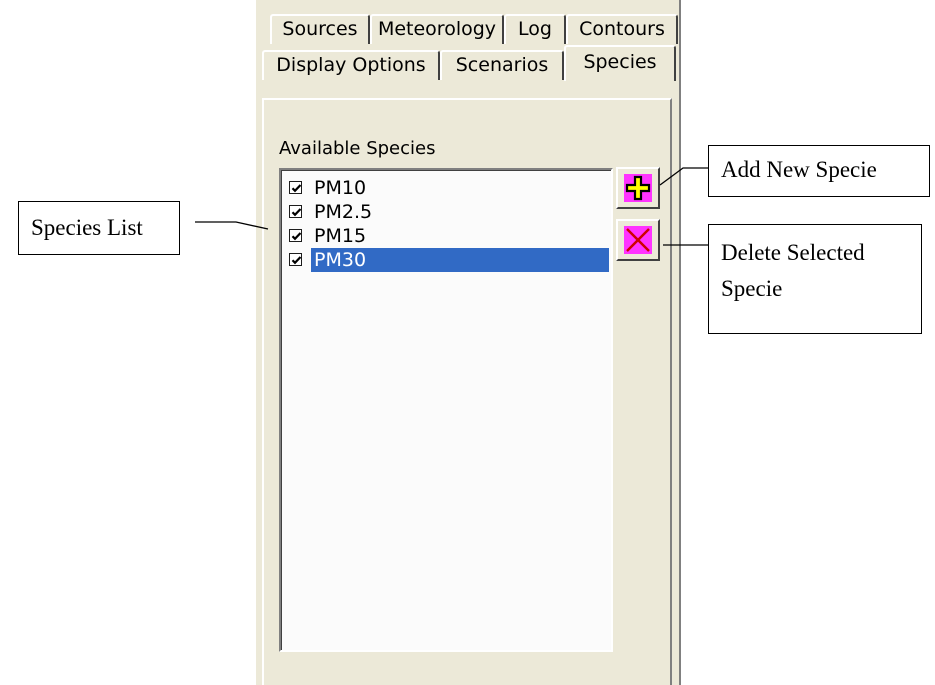 The width and height of the screenshot is (935, 685). I want to click on callout-leader-lines, so click(451, 206).